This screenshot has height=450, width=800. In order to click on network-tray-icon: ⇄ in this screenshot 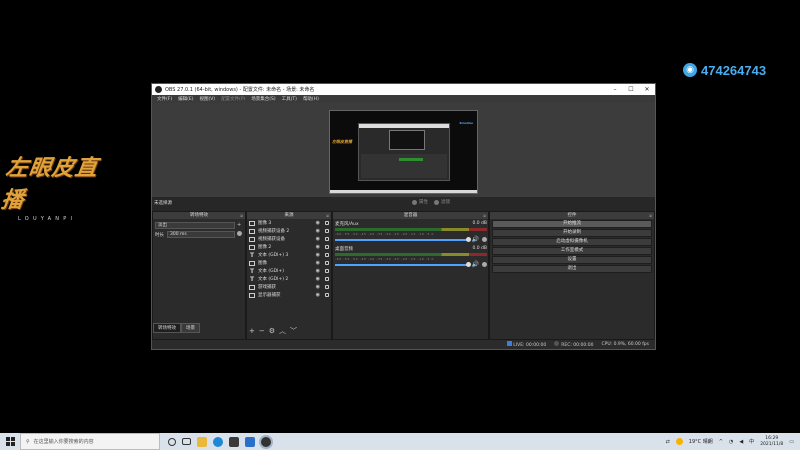, I will do `click(668, 442)`.